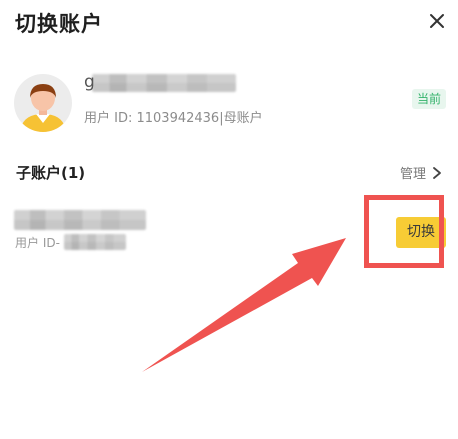 This screenshot has height=439, width=458. Describe the element at coordinates (59, 24) in the screenshot. I see `dialog-title: 切换账户` at that location.